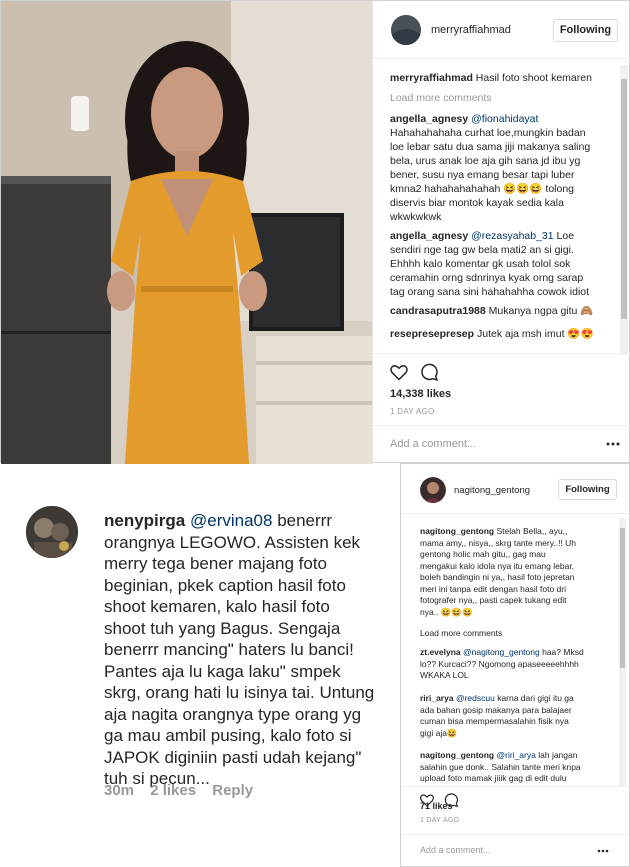 This screenshot has height=867, width=630. What do you see at coordinates (558, 755) in the screenshot?
I see `comment-text: lah jangan` at bounding box center [558, 755].